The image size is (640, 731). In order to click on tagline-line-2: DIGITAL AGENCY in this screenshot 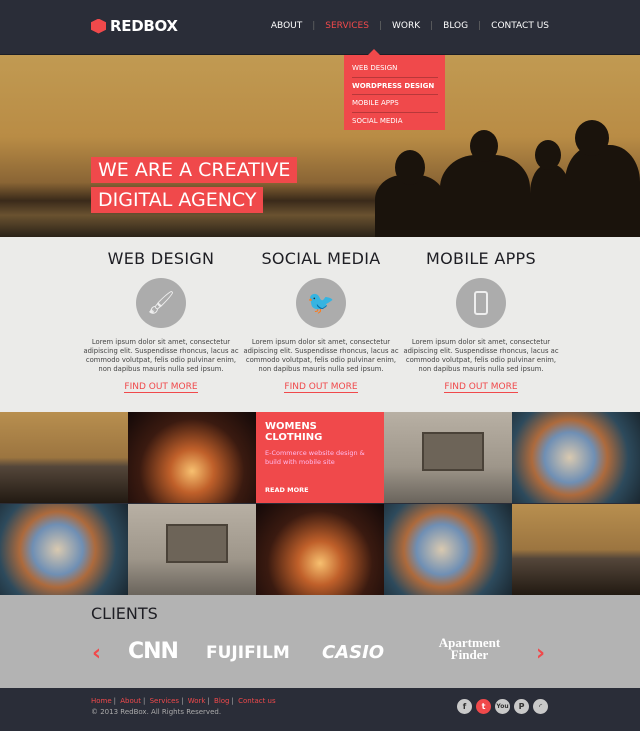, I will do `click(177, 200)`.